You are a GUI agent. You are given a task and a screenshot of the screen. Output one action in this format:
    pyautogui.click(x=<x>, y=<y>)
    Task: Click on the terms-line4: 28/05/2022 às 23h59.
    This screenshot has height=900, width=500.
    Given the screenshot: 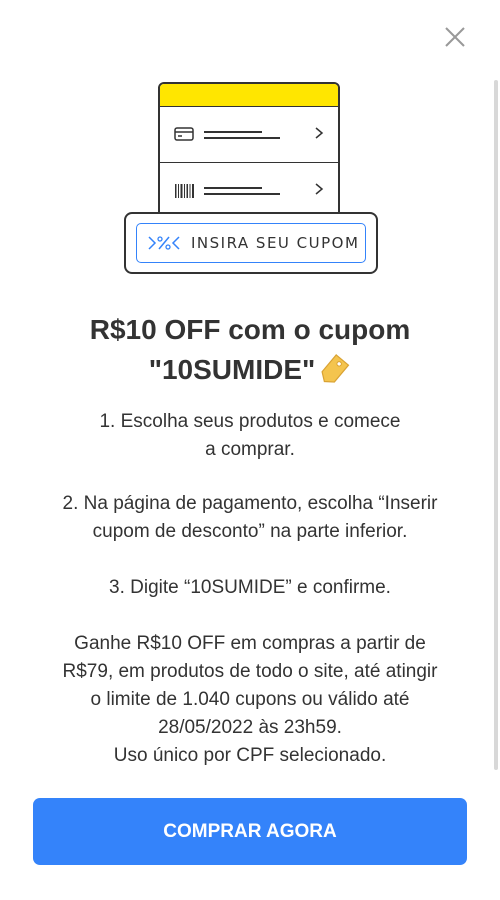 What is the action you would take?
    pyautogui.click(x=250, y=727)
    